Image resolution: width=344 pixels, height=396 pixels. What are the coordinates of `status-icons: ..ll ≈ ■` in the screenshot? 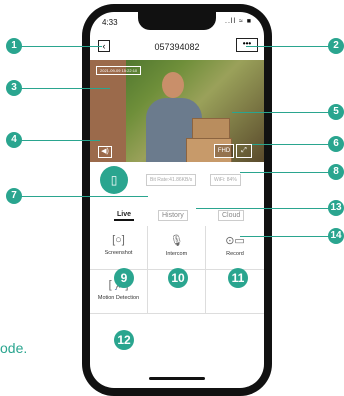 It's located at (238, 21).